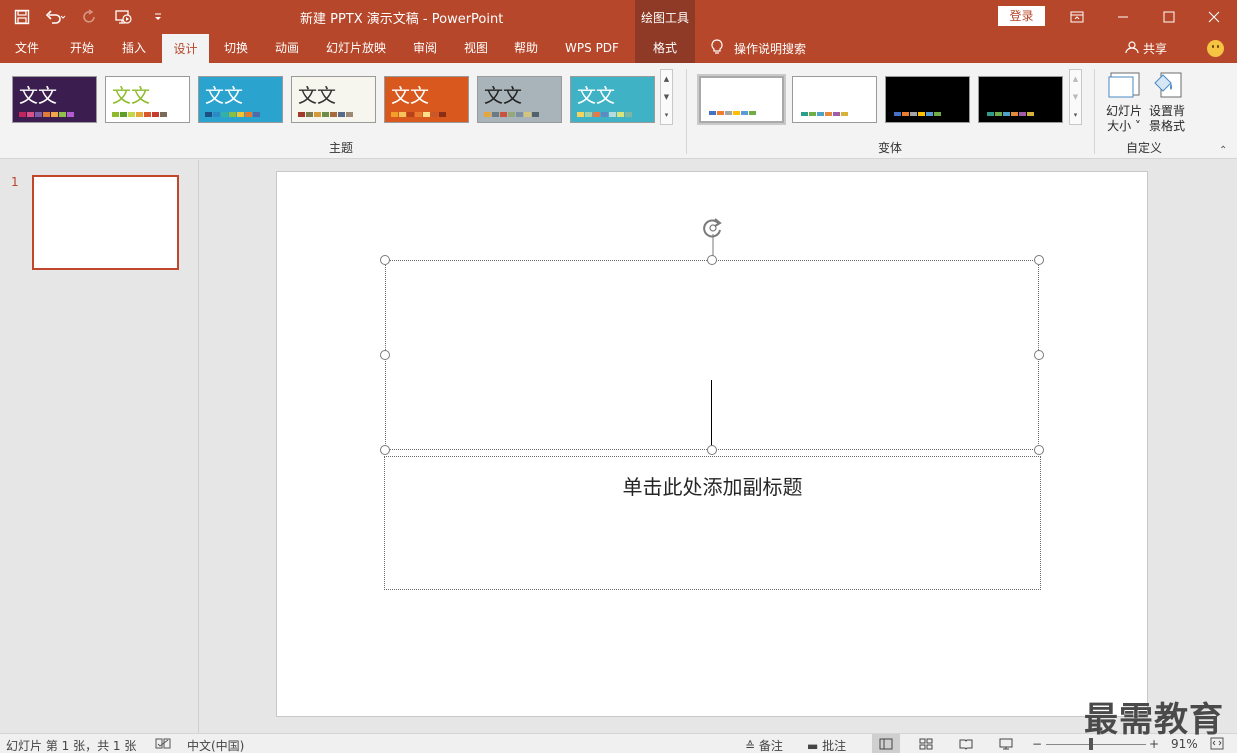 The height and width of the screenshot is (753, 1237). What do you see at coordinates (592, 48) in the screenshot?
I see `tab-wps-pdf: WPS PDF` at bounding box center [592, 48].